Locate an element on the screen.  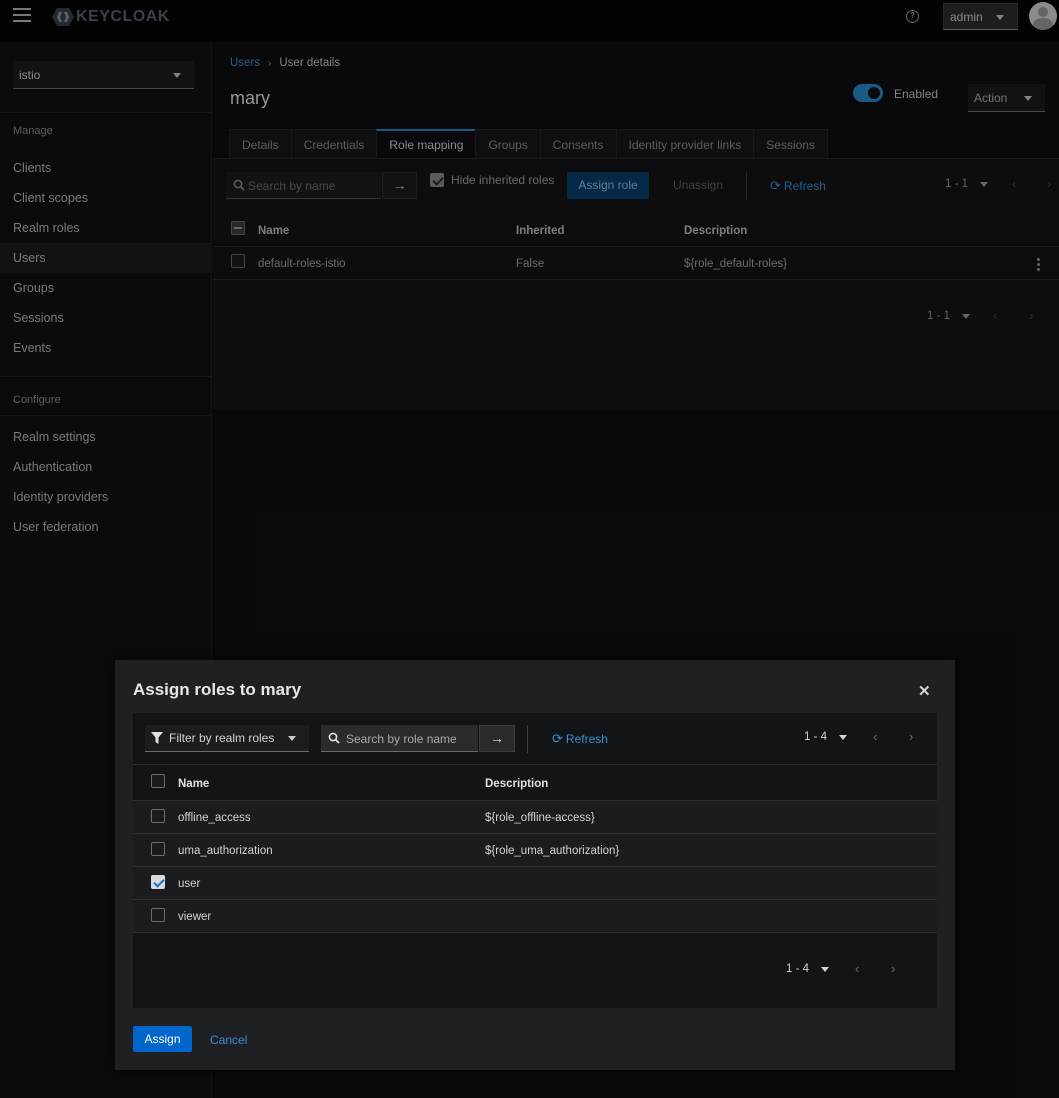
filter-dropdown-label: Filter by realm roles is located at coordinates (222, 738).